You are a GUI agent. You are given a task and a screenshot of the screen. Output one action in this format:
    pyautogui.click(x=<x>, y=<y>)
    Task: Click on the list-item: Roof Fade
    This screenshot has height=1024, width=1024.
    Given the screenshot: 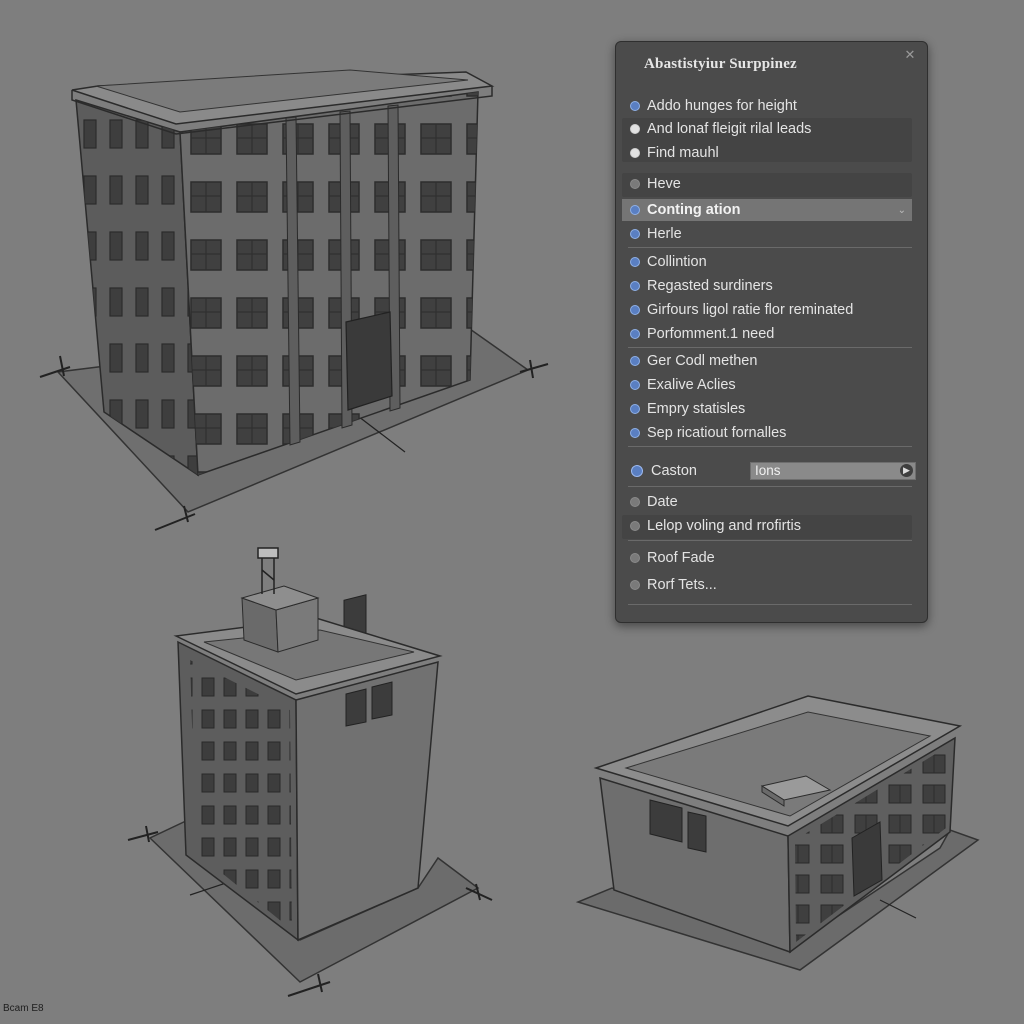 What is the action you would take?
    pyautogui.click(x=767, y=558)
    